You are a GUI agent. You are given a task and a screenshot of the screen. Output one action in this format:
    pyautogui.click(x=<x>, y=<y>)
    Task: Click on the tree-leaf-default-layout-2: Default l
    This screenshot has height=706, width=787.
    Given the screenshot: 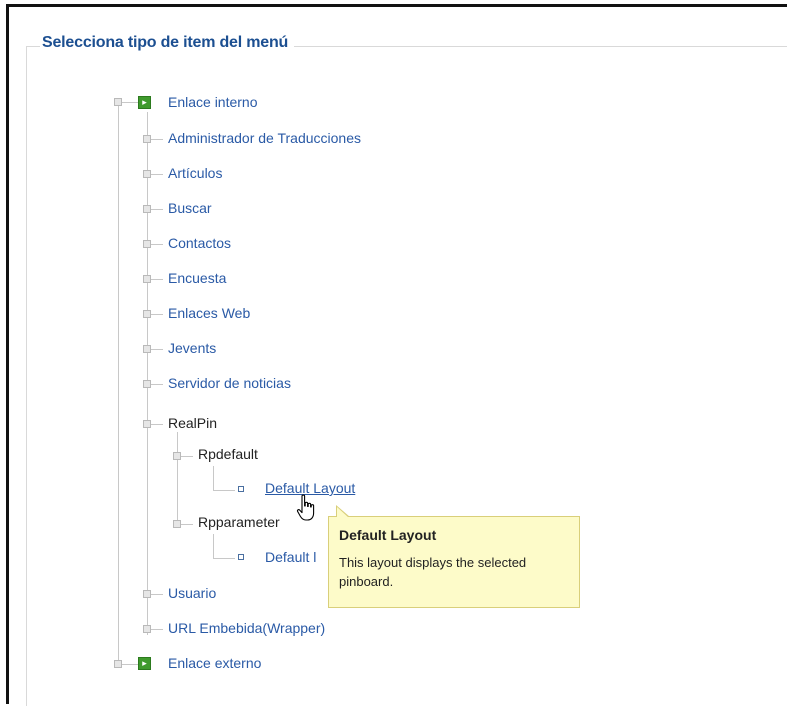 What is the action you would take?
    pyautogui.click(x=290, y=557)
    